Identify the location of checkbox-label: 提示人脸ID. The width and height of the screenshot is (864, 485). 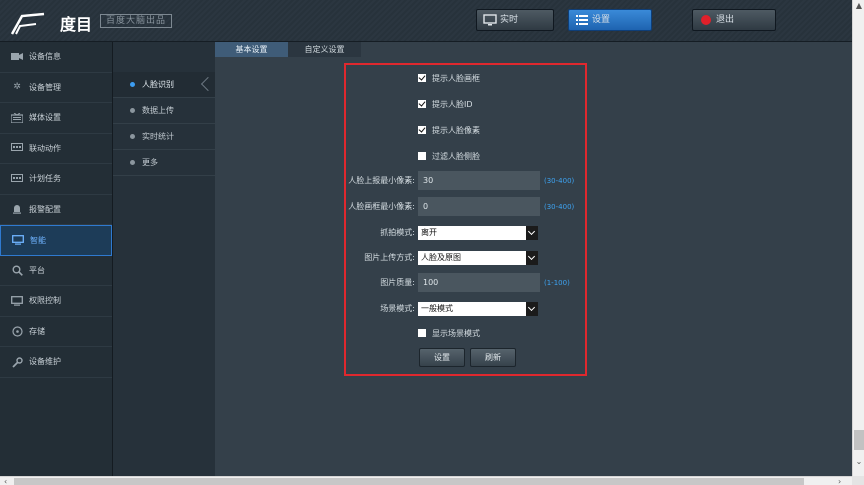
(452, 104).